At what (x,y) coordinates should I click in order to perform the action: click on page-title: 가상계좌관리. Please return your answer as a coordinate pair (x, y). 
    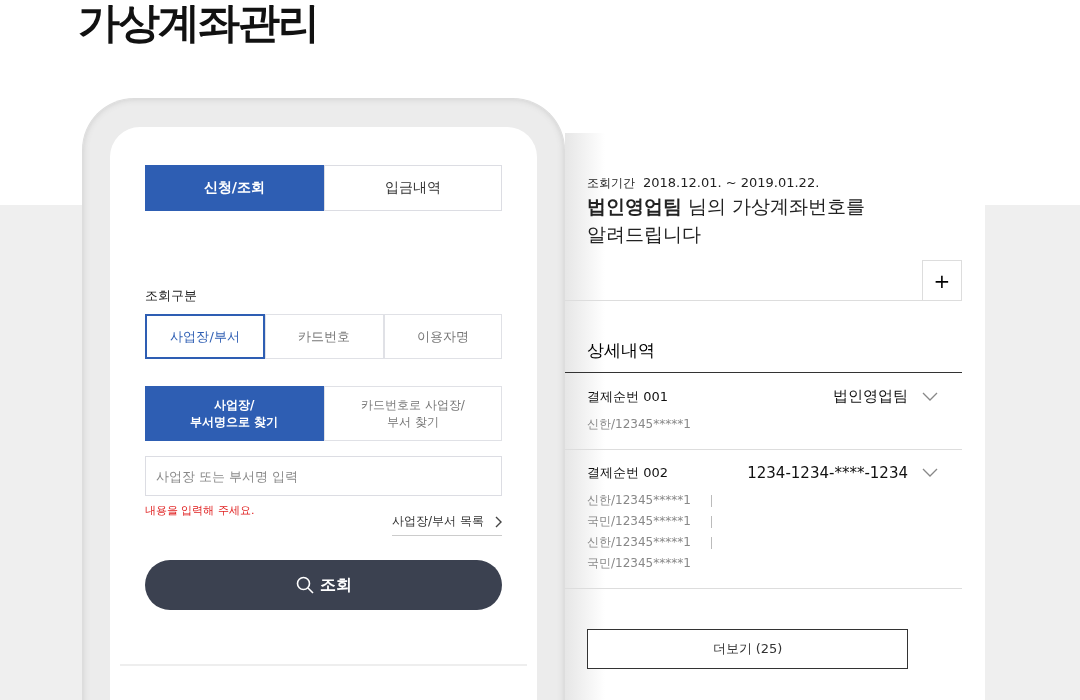
    Looking at the image, I should click on (198, 24).